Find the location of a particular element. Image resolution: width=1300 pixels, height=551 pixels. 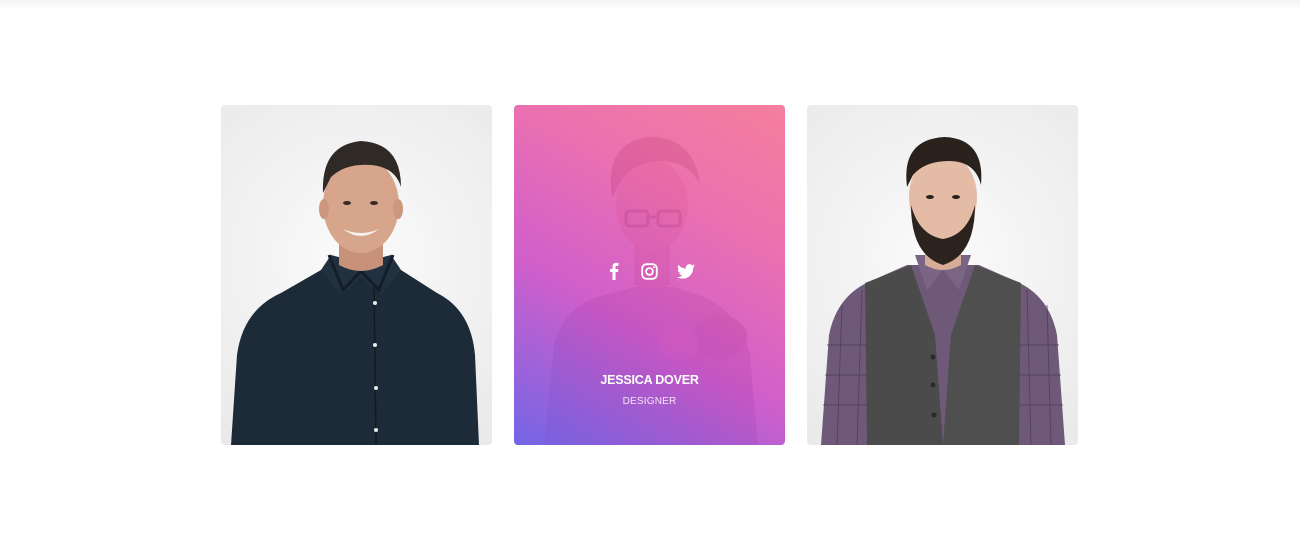

facebook-icon is located at coordinates (614, 271).